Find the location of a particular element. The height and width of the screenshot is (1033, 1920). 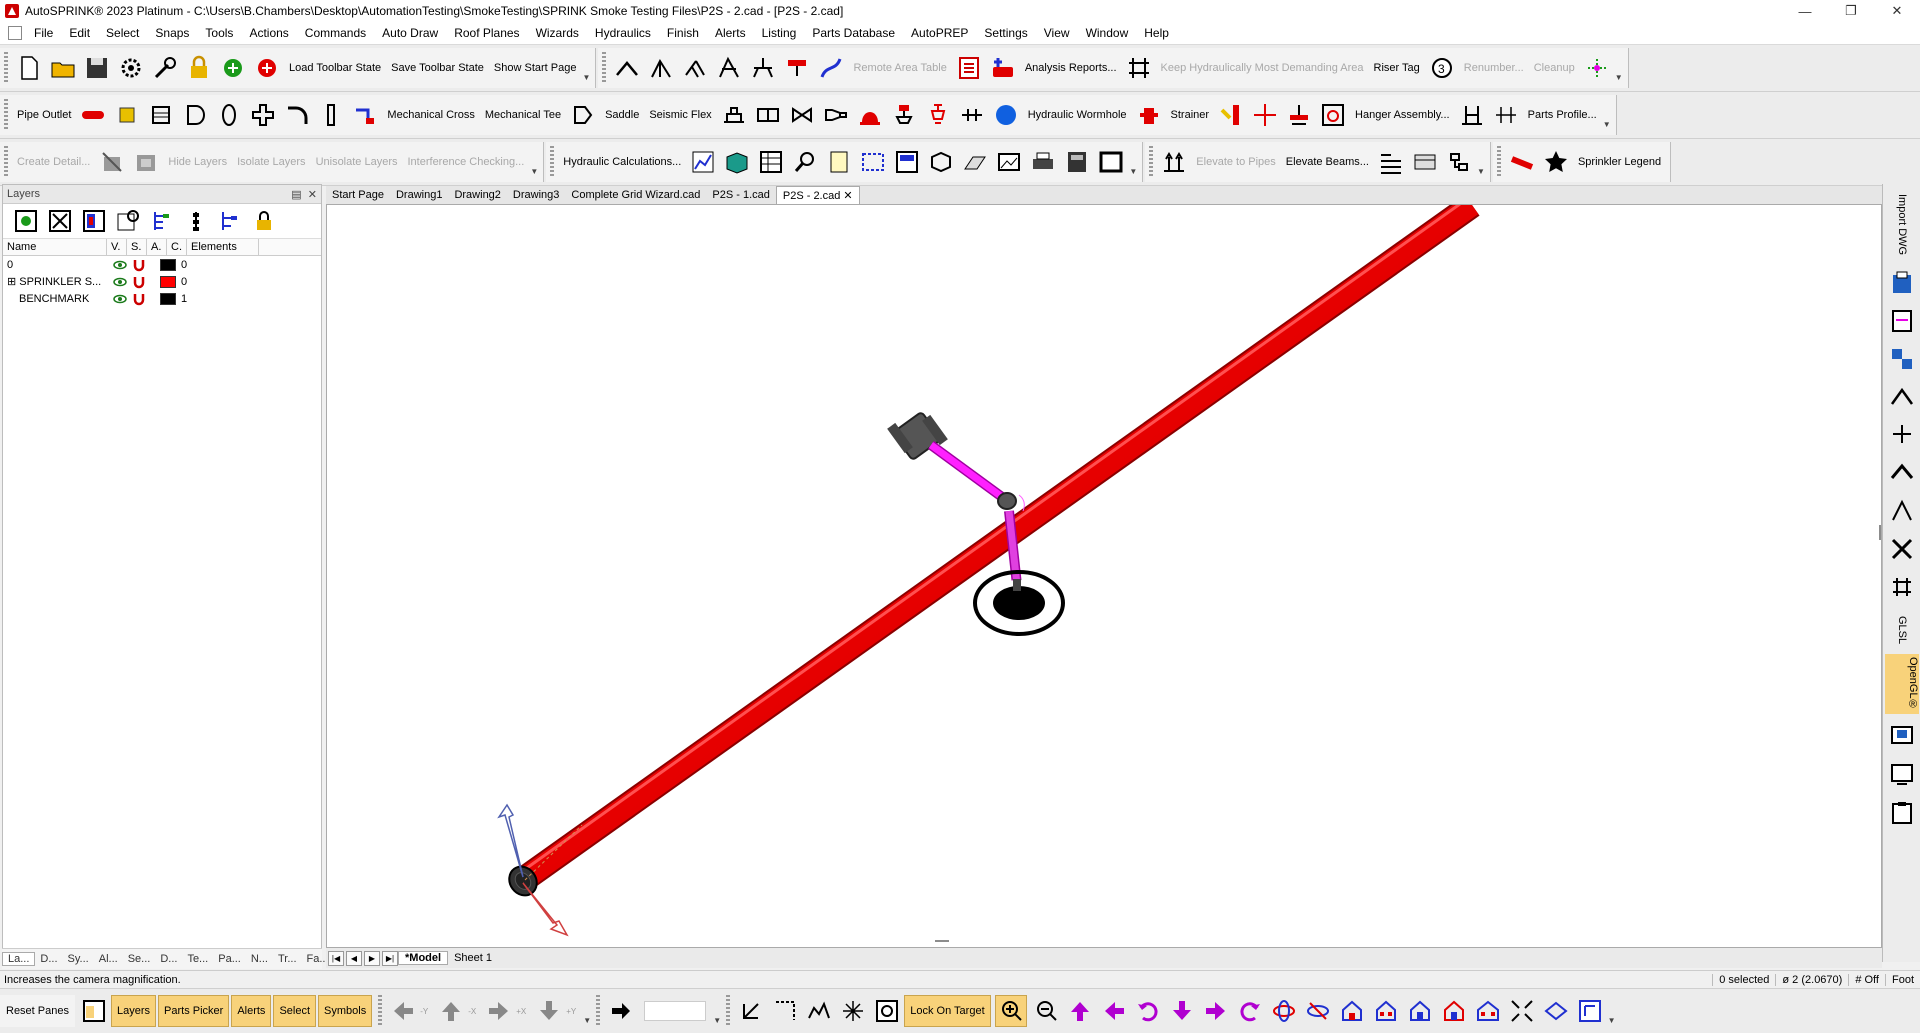

load-toolbar-state-button: Load Toolbar State is located at coordinates (335, 68).